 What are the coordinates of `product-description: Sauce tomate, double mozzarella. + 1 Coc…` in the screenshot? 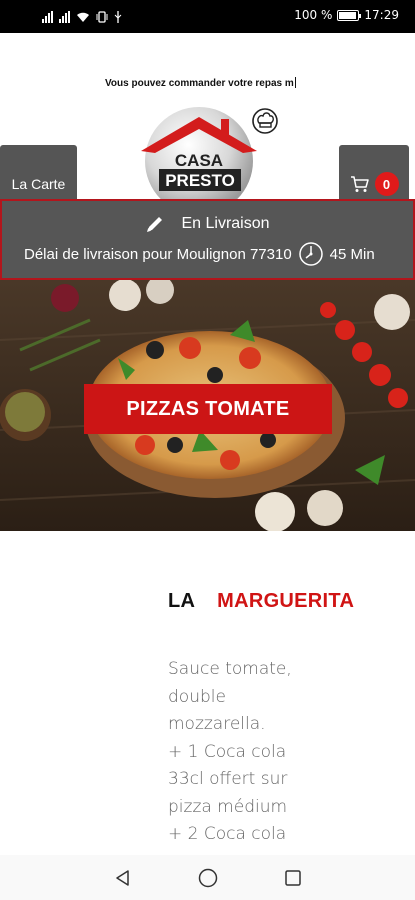 It's located at (248, 752).